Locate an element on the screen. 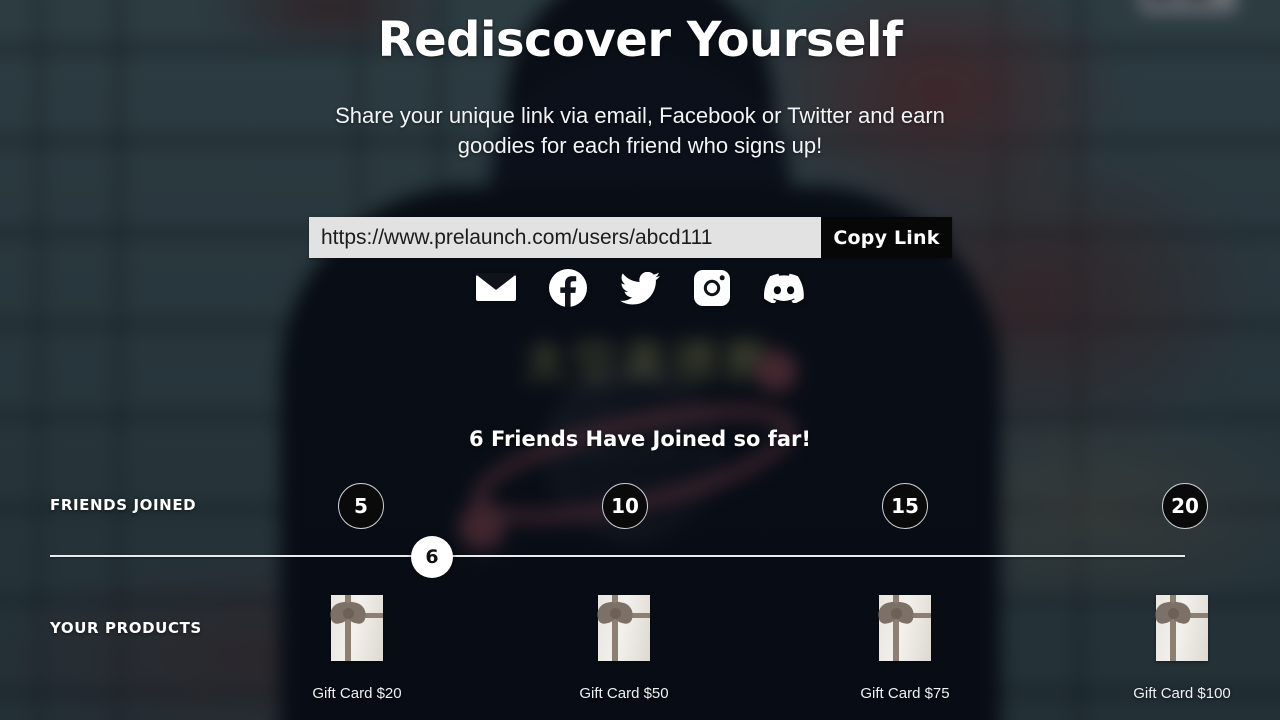 This screenshot has height=720, width=1280. product-item: Gift Card $75 is located at coordinates (905, 648).